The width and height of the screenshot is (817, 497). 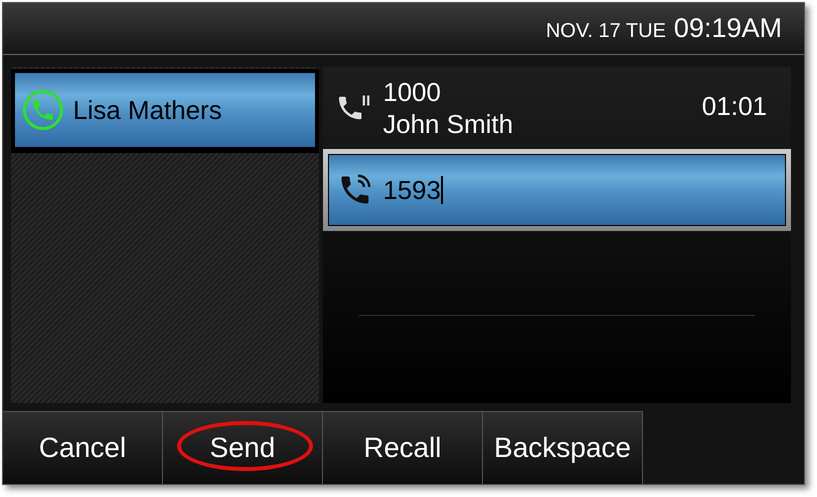 I want to click on dial-row: 1593, so click(x=557, y=190).